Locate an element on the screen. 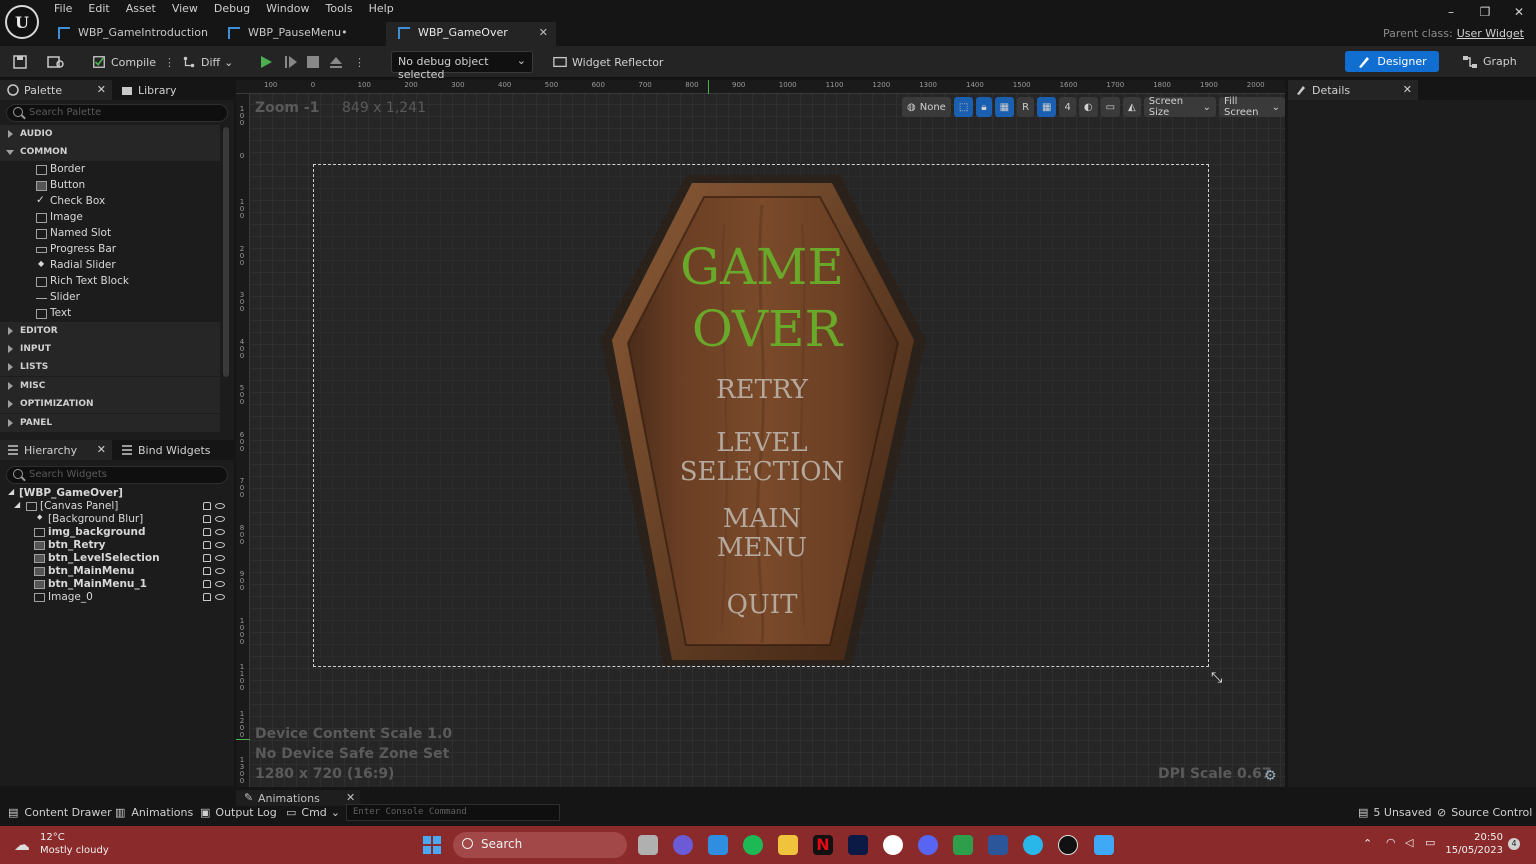  taskbar-search: Search is located at coordinates (540, 845).